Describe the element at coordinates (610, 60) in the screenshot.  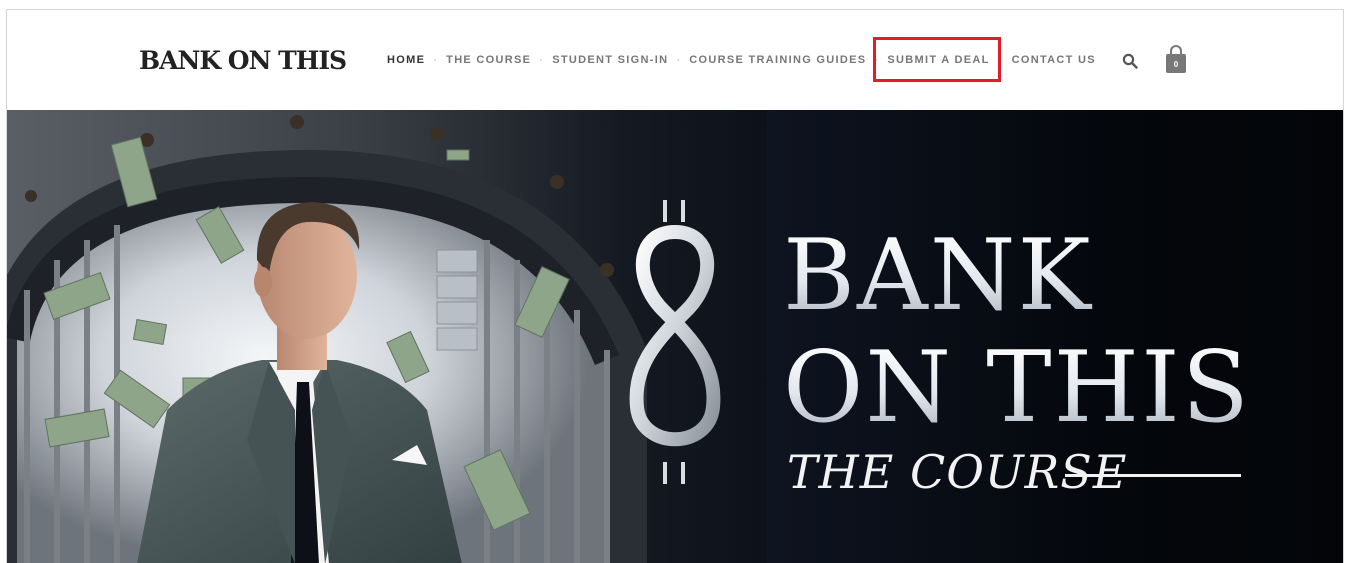
I see `nav-student-sign-in: STUDENT SIGN-IN` at that location.